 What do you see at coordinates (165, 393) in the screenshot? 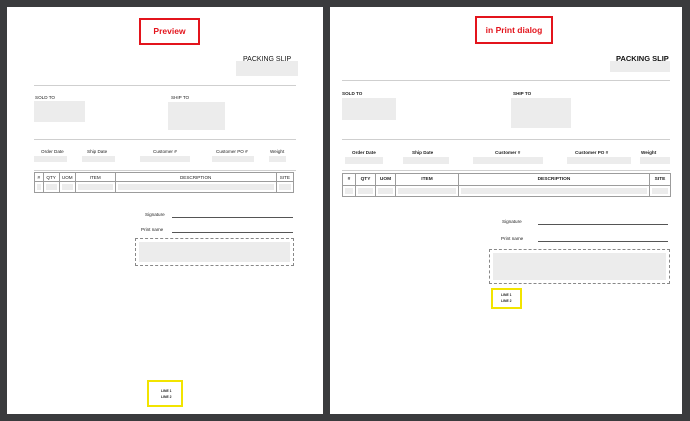
I see `highlight-box` at bounding box center [165, 393].